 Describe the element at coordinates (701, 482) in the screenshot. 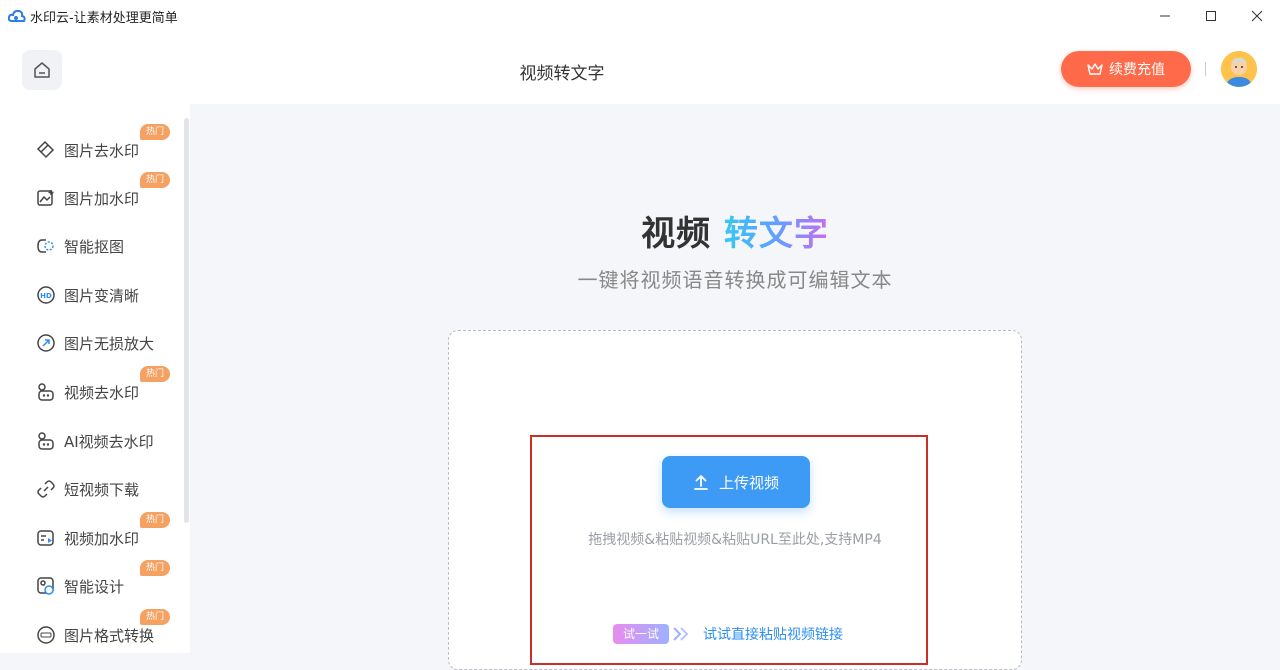

I see `upload-icon` at that location.